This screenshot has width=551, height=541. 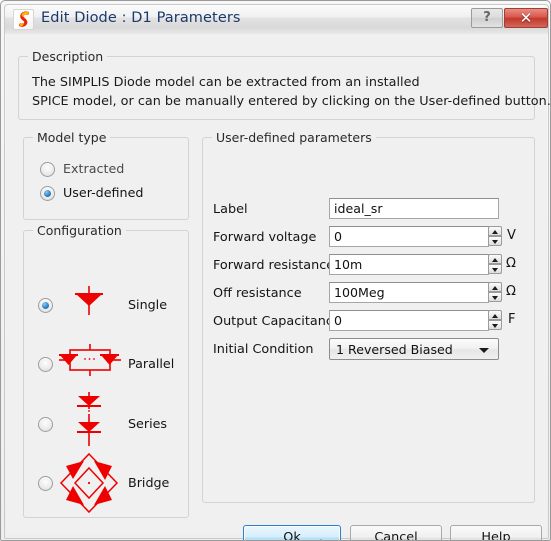 What do you see at coordinates (45, 305) in the screenshot?
I see `radio-config-single` at bounding box center [45, 305].